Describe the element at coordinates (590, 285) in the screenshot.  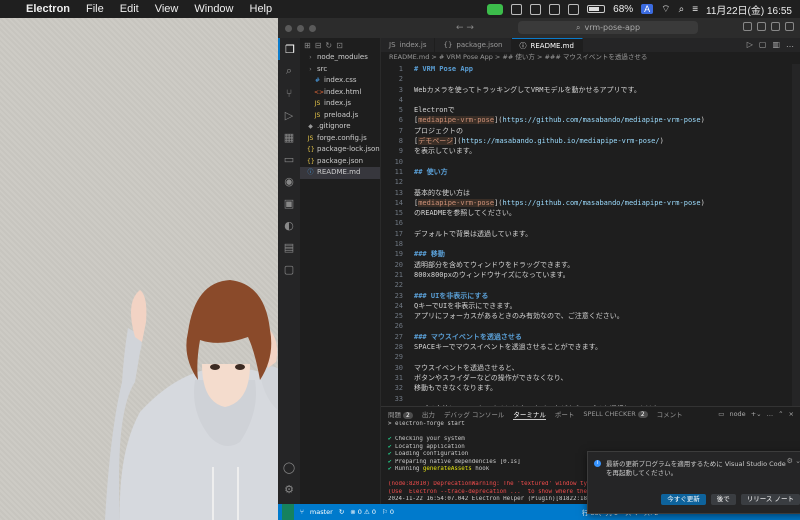
I see `code-line: 22` at that location.